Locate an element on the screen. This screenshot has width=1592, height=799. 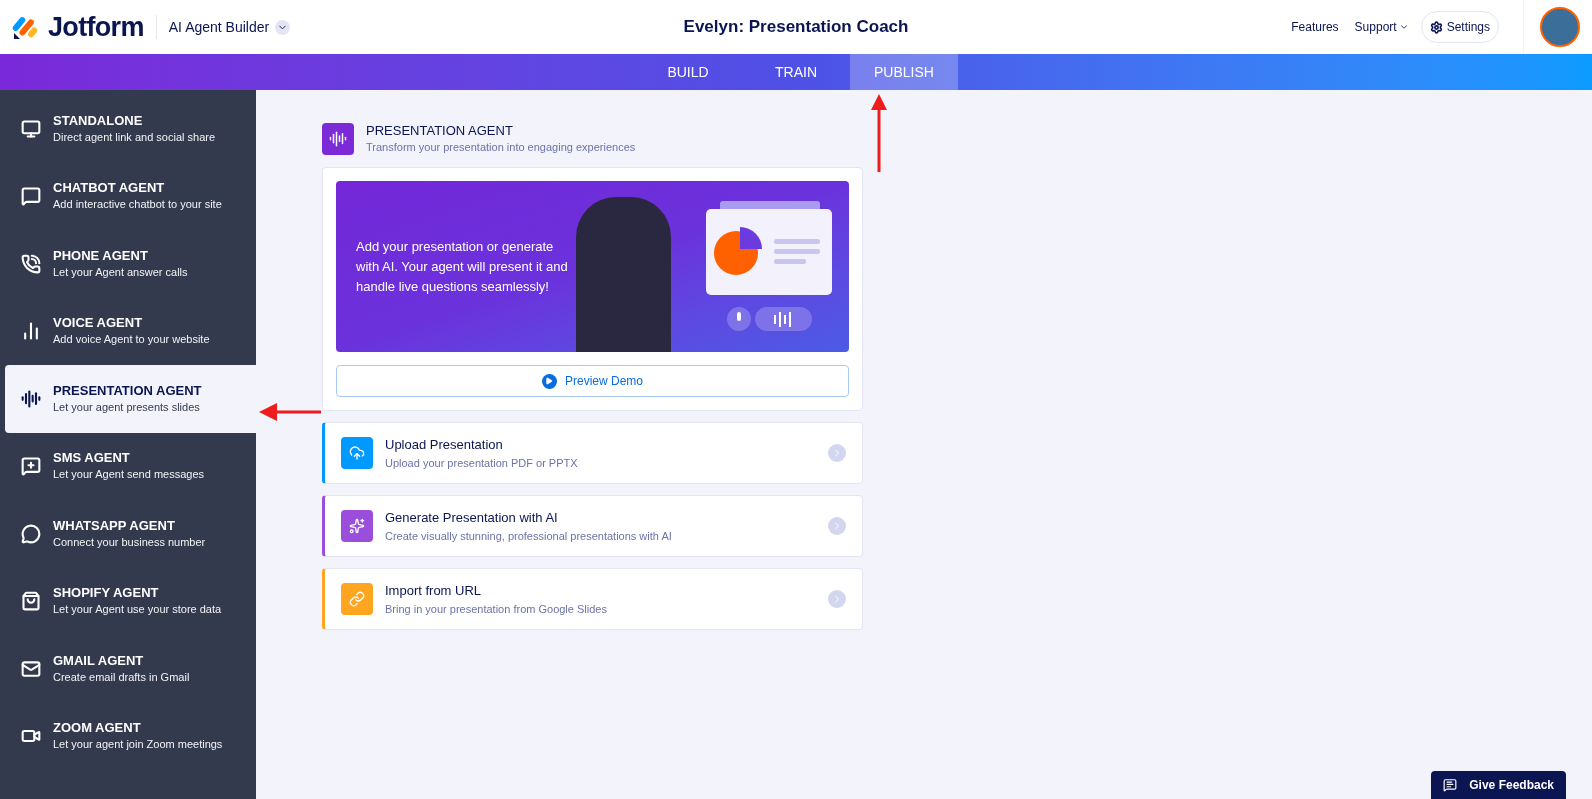
item-title: VOICE AGENT is located at coordinates (98, 323).